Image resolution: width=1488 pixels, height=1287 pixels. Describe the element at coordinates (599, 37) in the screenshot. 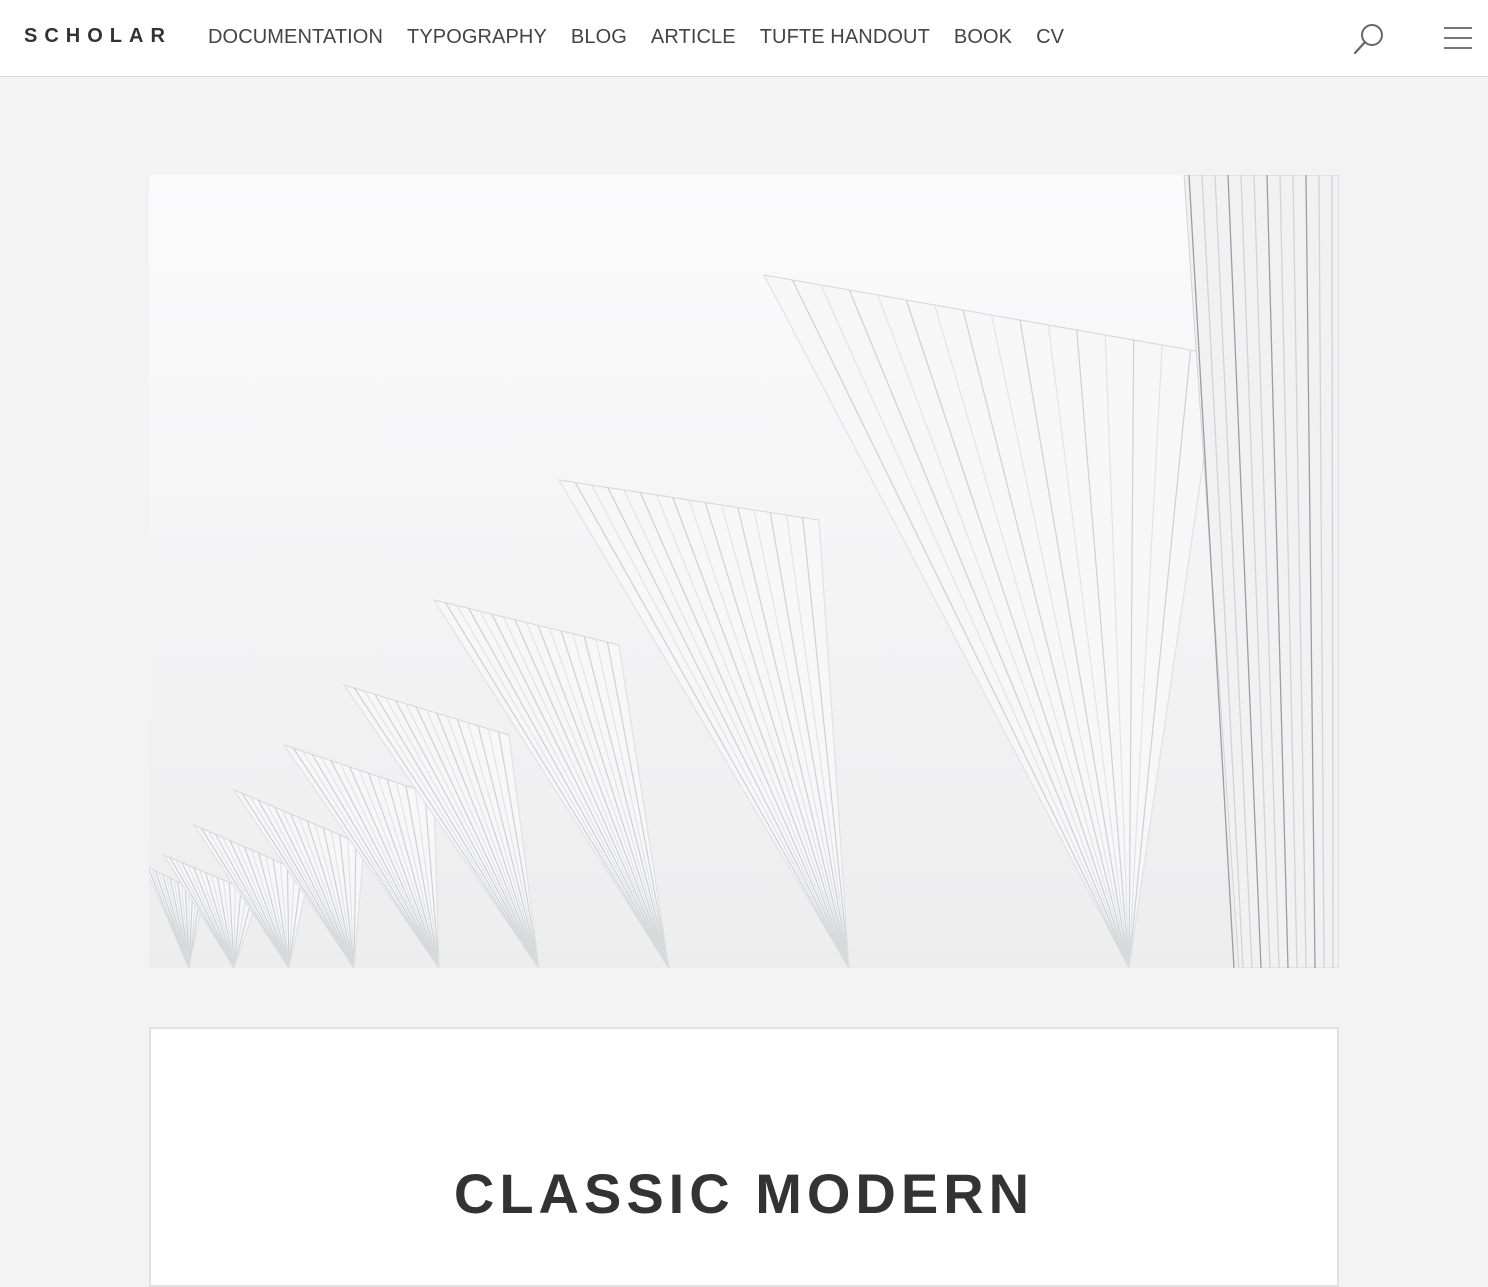

I see `nav-item-blog: BLOG` at that location.